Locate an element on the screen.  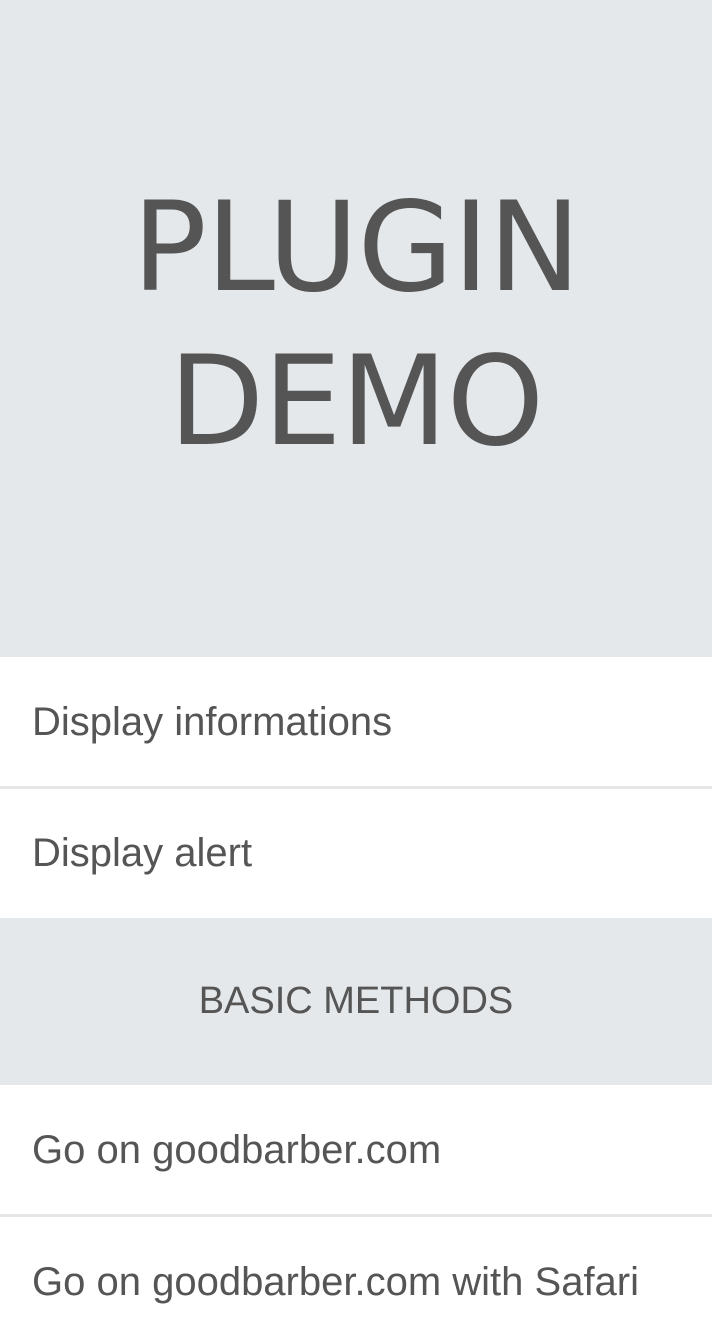
list-item-label: Display informations is located at coordinates (212, 721).